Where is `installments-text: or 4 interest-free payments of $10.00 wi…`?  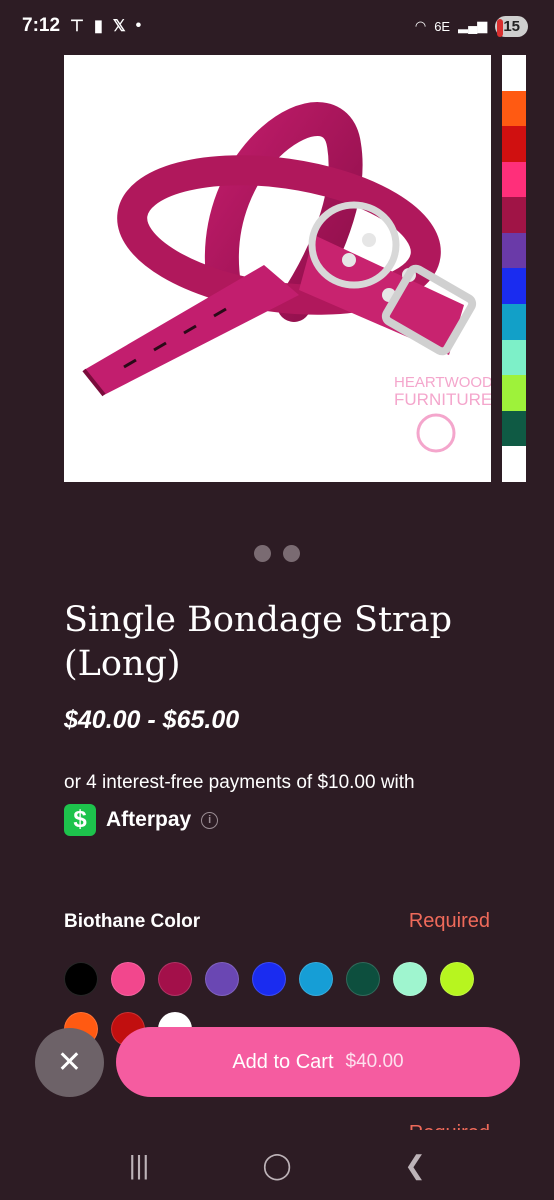
installments-text: or 4 interest-free payments of $10.00 wi… is located at coordinates (239, 782).